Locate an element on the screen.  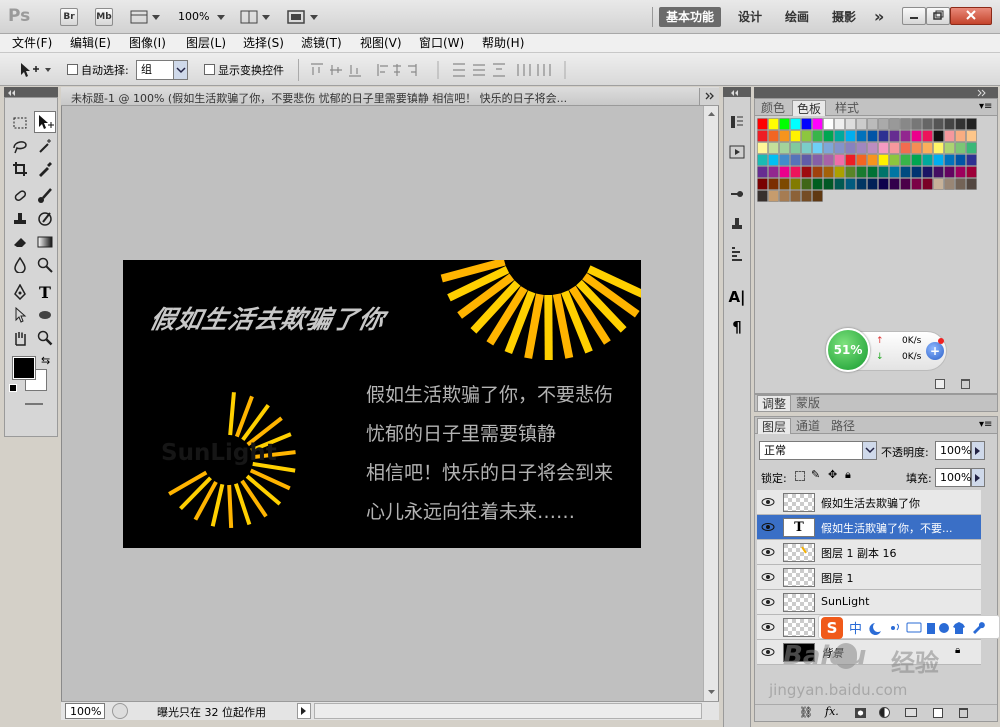
clone-source-panel-icon is located at coordinates (737, 224).